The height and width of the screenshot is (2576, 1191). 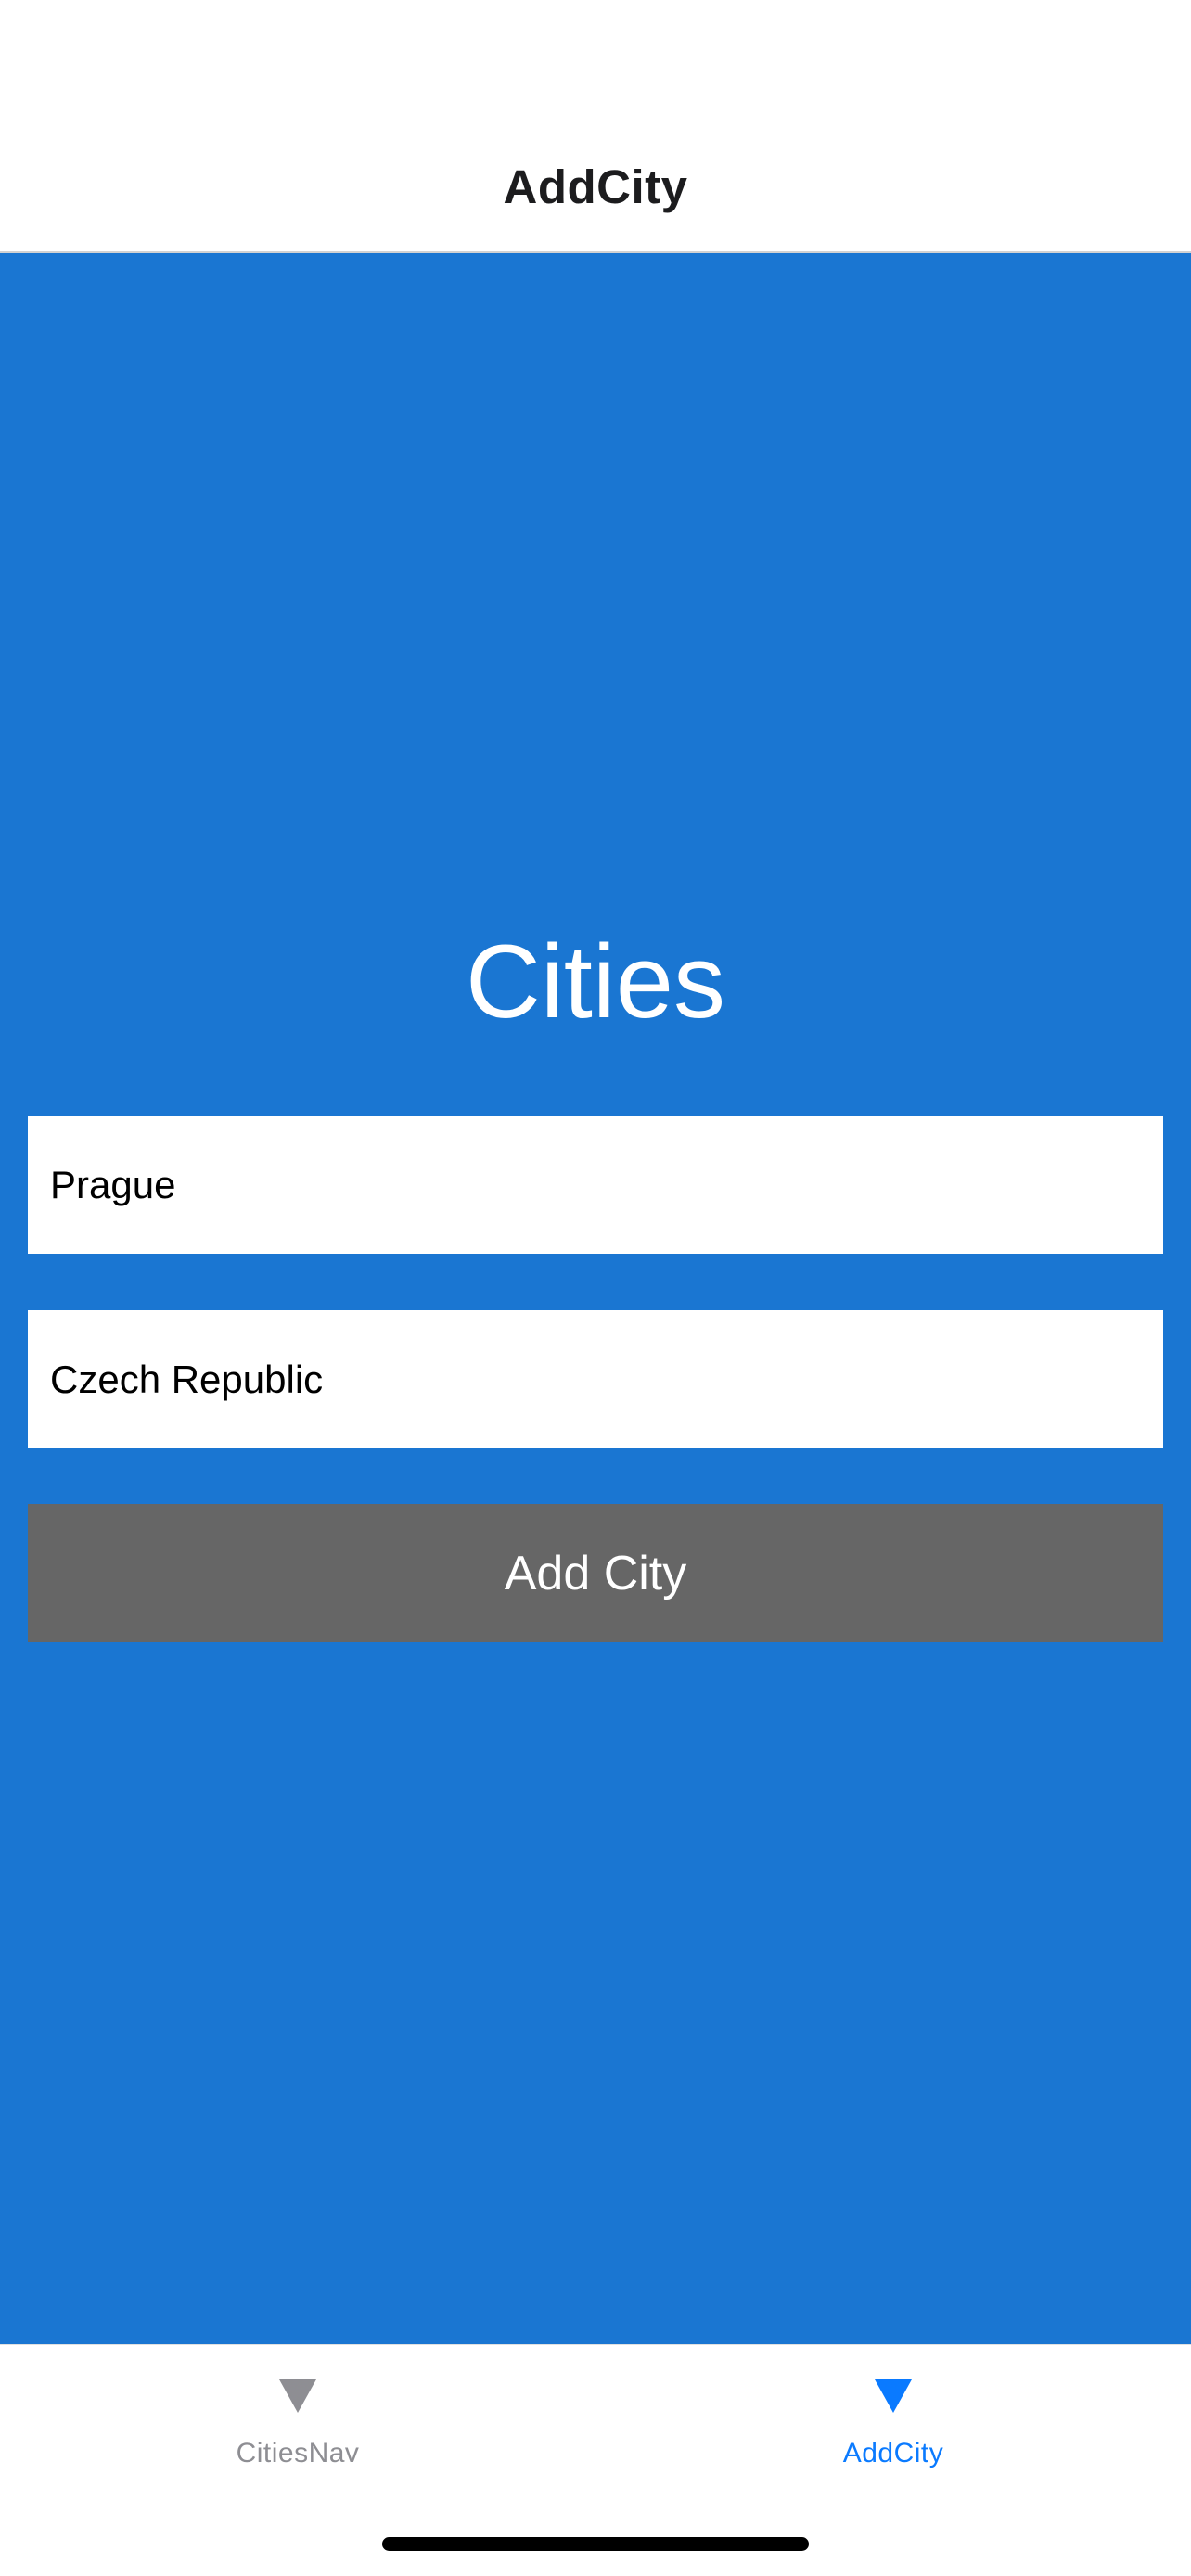 What do you see at coordinates (298, 2453) in the screenshot?
I see `tab-cities-nav-label: CitiesNav` at bounding box center [298, 2453].